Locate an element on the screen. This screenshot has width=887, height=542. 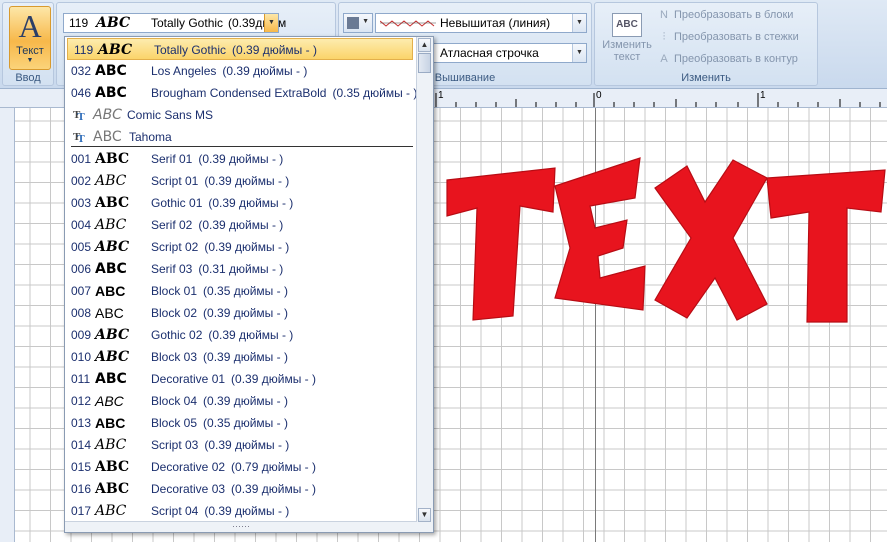
font-label: Gothic 02 (0.39 дюймы - ) is located at coordinates (222, 335).